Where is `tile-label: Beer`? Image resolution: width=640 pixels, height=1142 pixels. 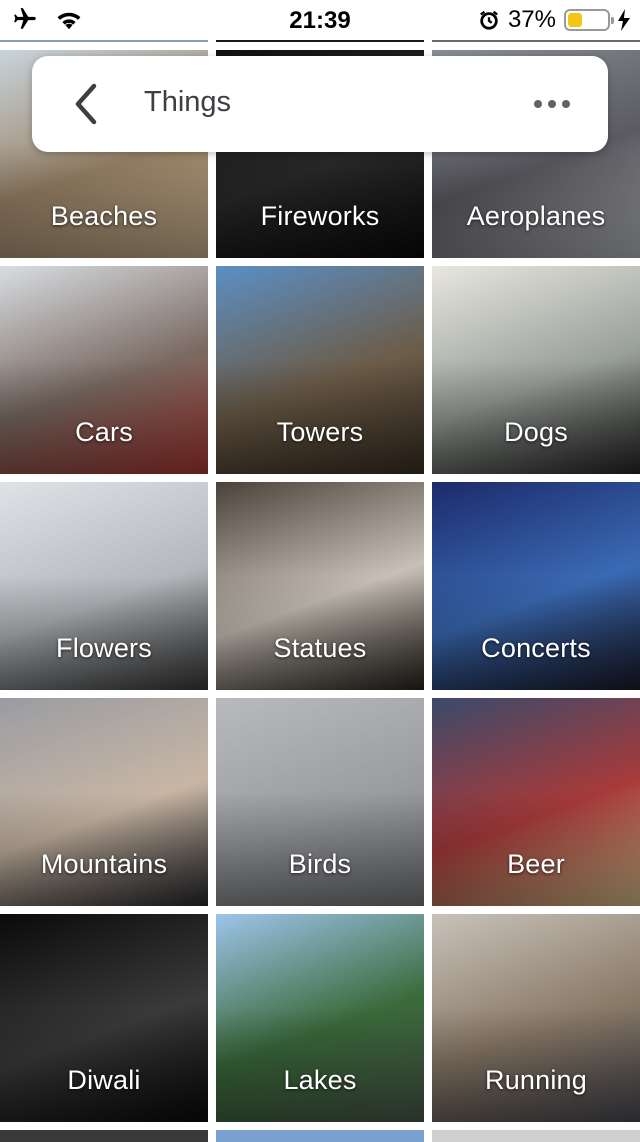 tile-label: Beer is located at coordinates (536, 864).